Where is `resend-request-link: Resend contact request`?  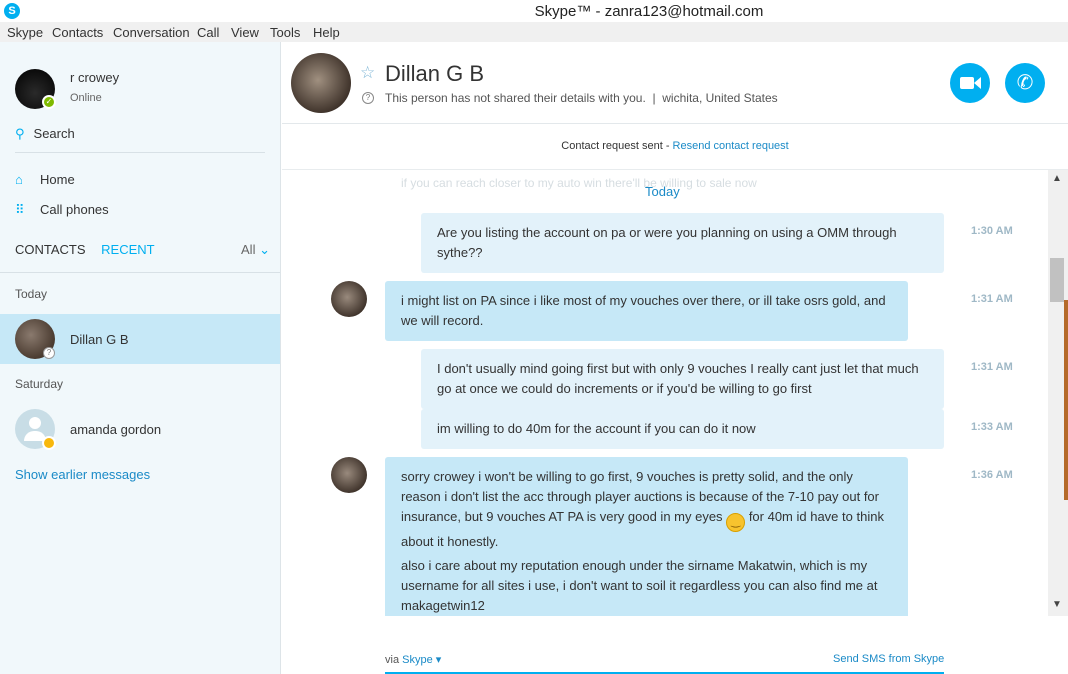
resend-request-link: Resend contact request is located at coordinates (731, 146).